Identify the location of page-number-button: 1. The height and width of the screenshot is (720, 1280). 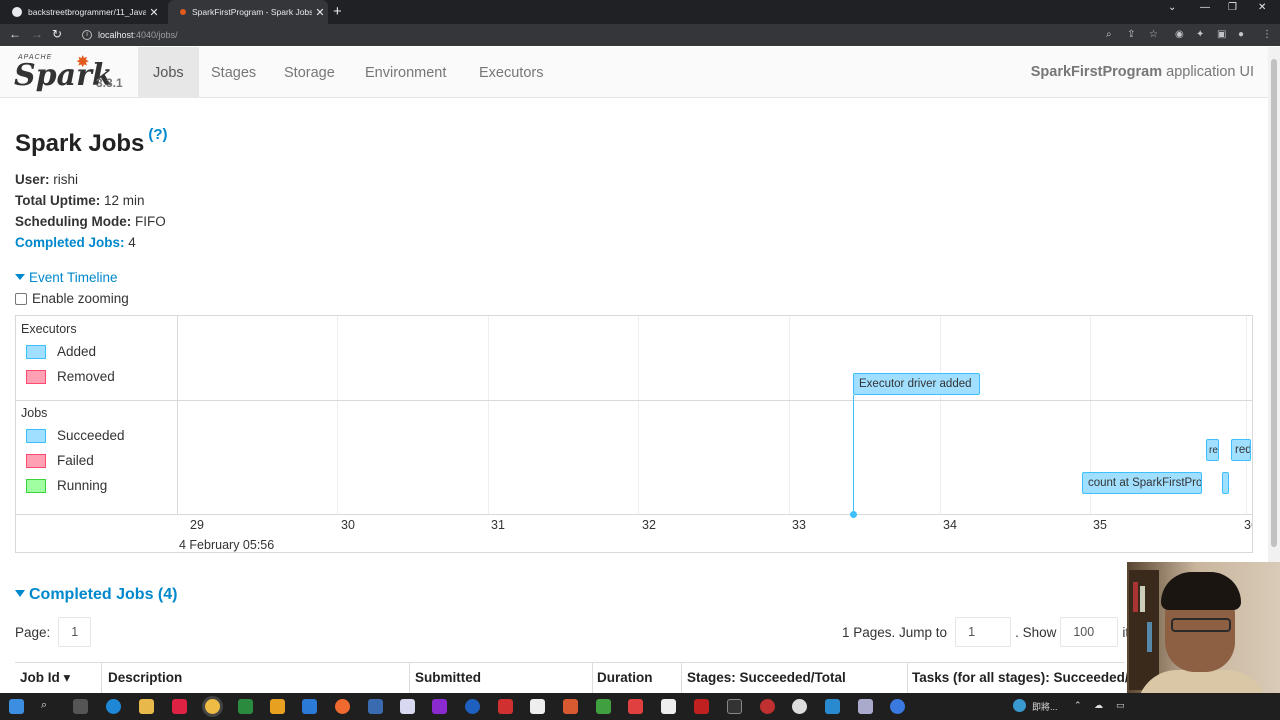
(75, 632).